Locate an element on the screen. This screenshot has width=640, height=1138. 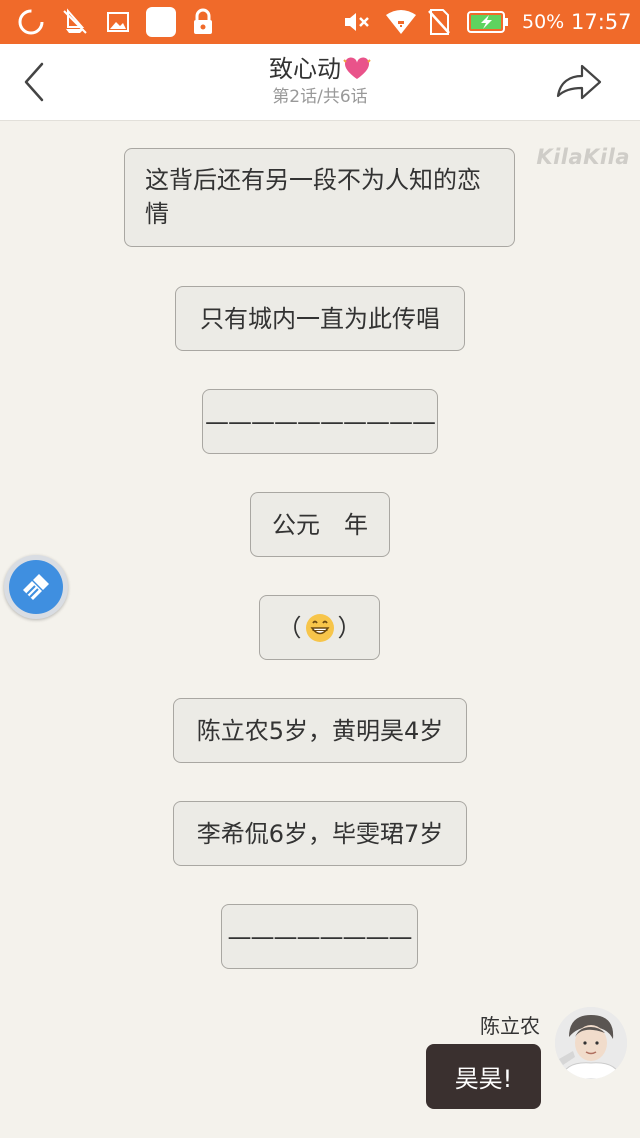
blank-app-icon is located at coordinates (161, 22).